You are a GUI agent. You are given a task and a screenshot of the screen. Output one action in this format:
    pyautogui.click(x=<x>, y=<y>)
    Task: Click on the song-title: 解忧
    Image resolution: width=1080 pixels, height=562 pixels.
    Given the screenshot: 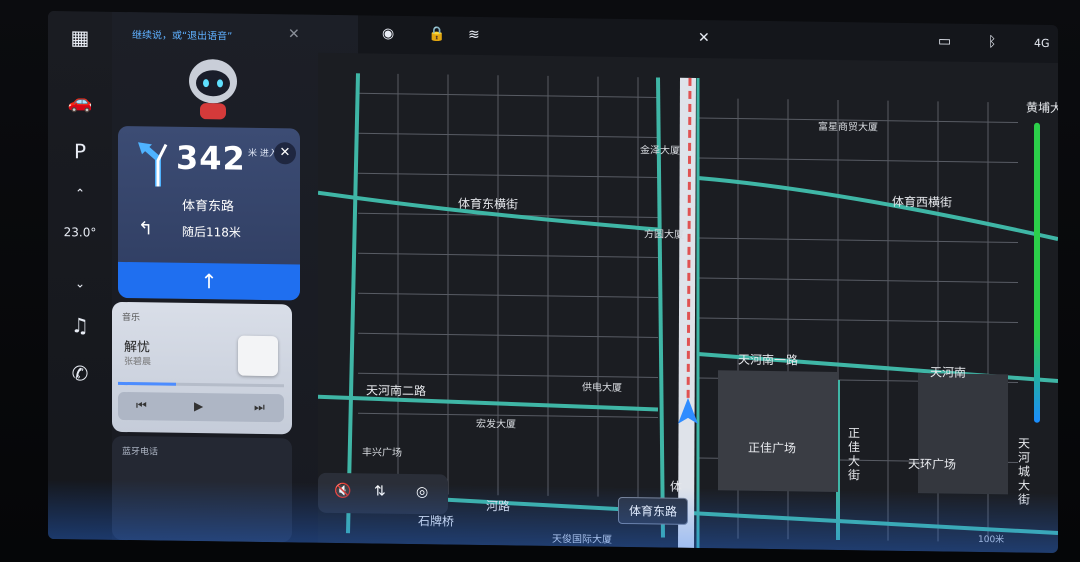 What is the action you would take?
    pyautogui.click(x=137, y=348)
    